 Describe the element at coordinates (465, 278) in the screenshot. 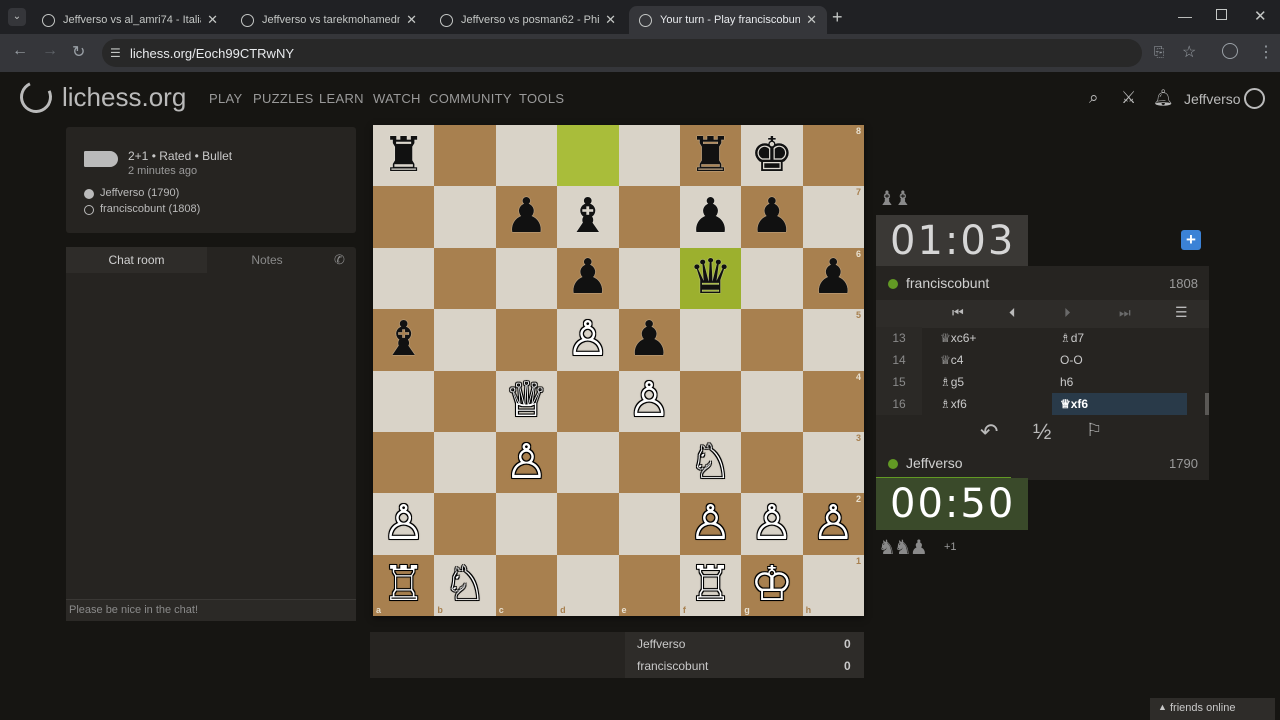

I see `square-b6` at that location.